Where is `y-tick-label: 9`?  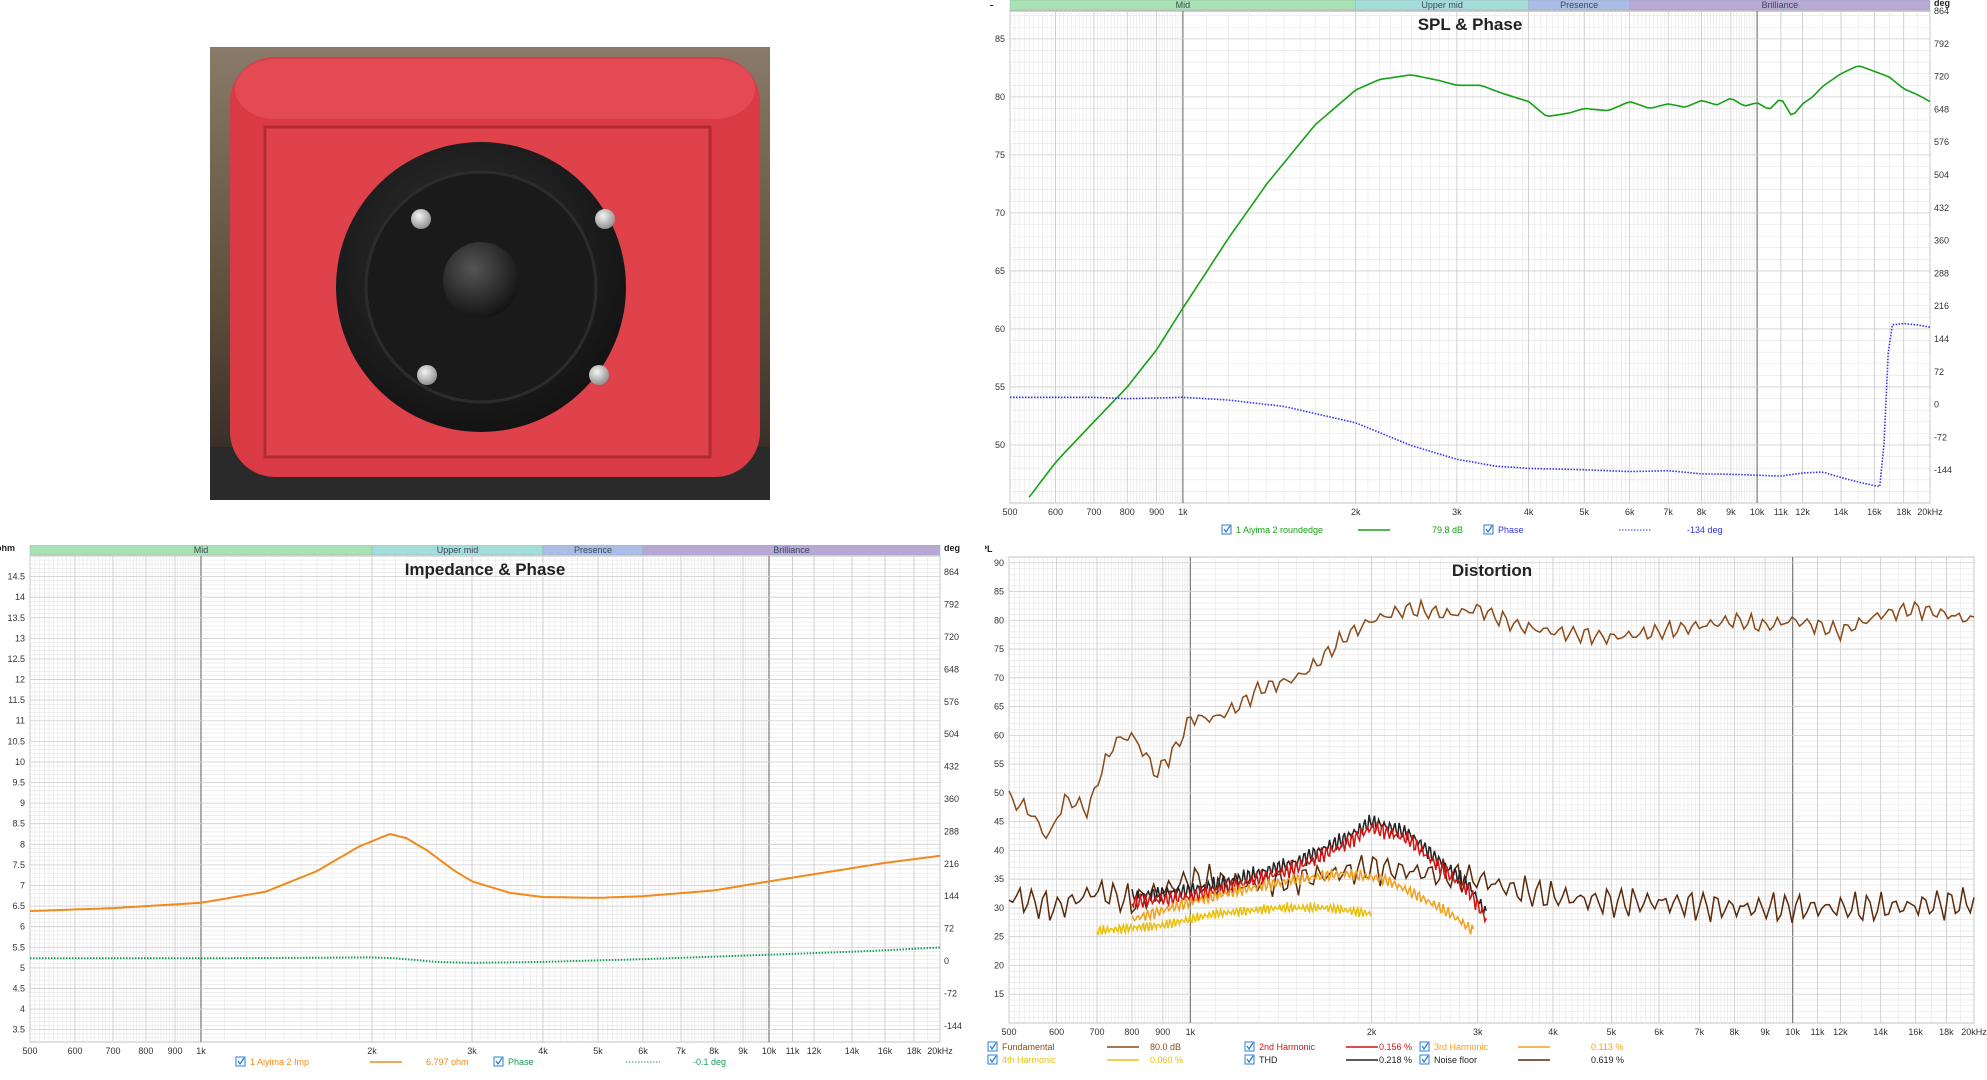 y-tick-label: 9 is located at coordinates (22, 803).